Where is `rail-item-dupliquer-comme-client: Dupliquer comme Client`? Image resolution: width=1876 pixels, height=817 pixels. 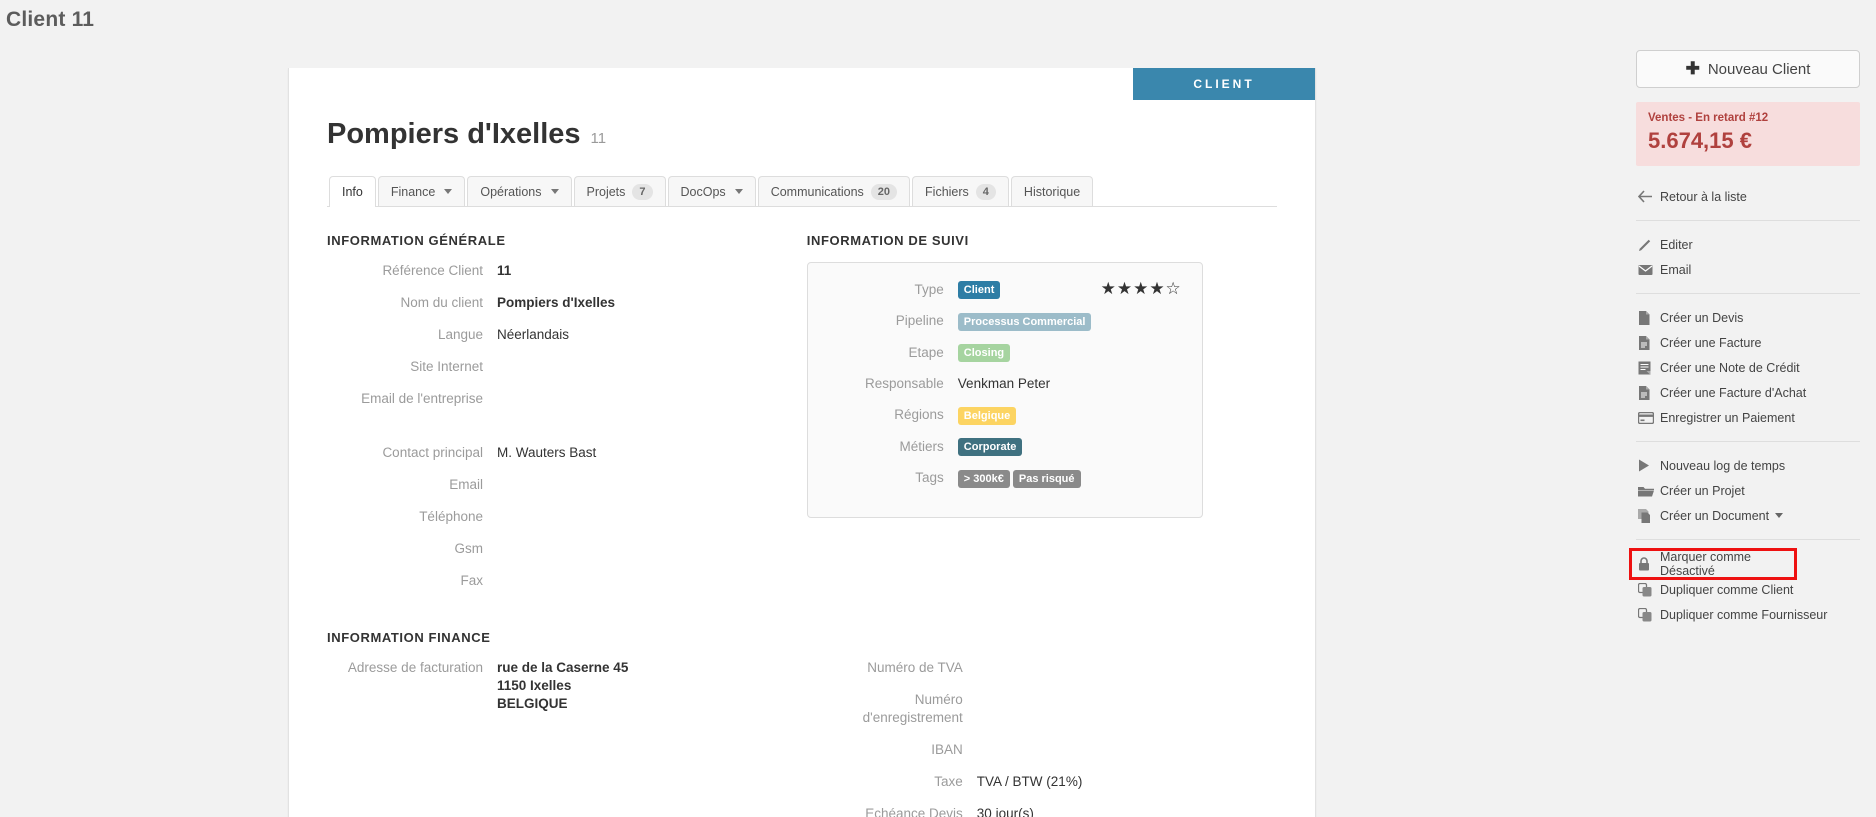
rail-item-dupliquer-comme-client: Dupliquer comme Client is located at coordinates (1748, 589).